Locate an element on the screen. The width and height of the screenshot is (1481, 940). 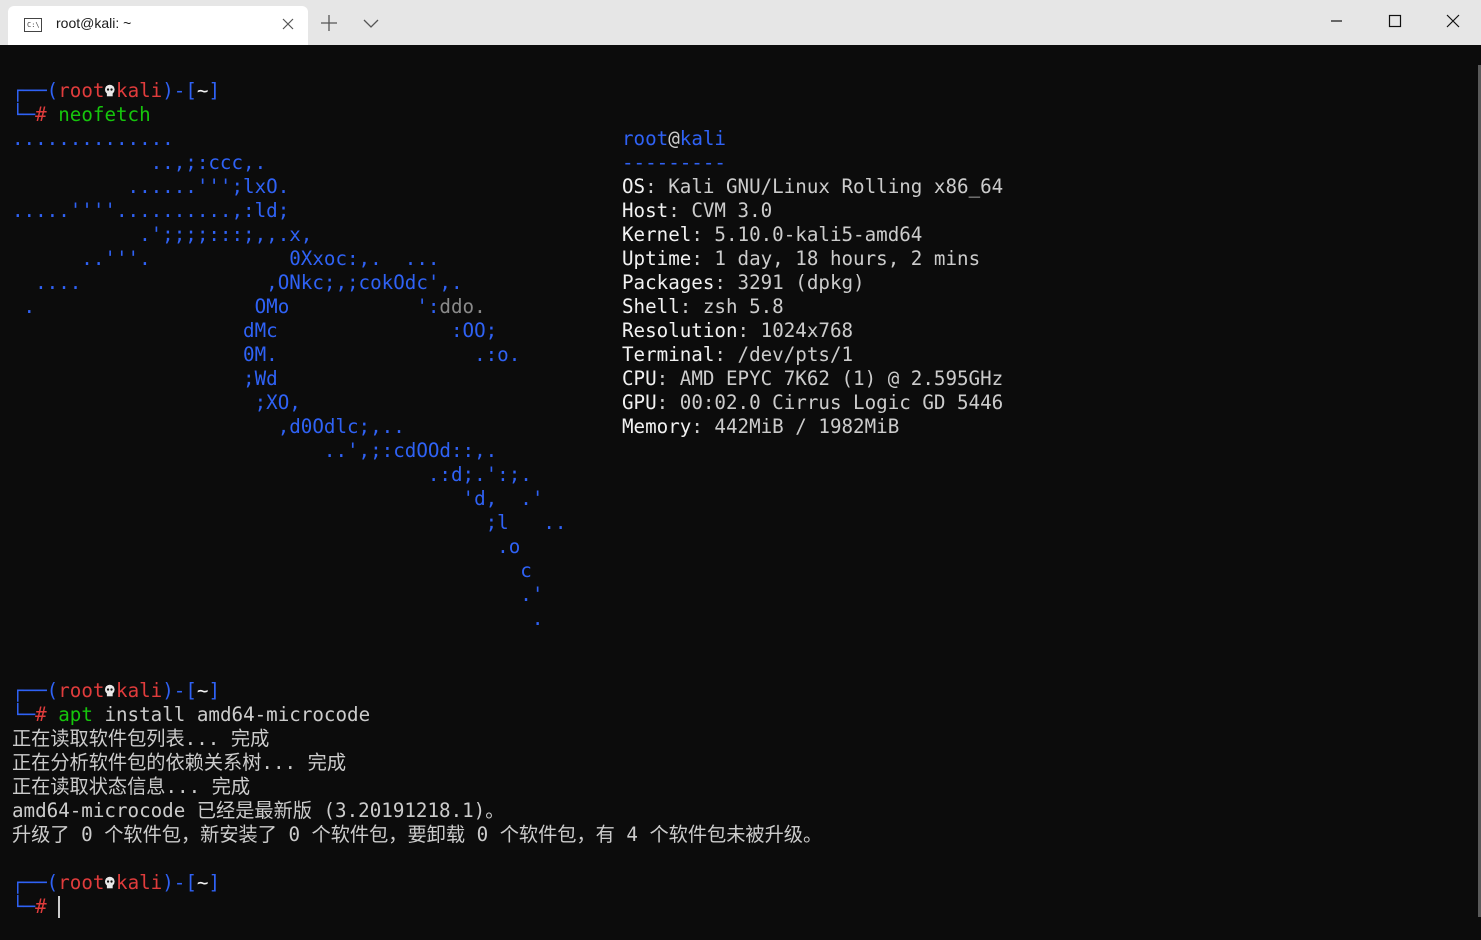
info-row: Kernel: 5.10.0-kali5-amd64 is located at coordinates (772, 234).